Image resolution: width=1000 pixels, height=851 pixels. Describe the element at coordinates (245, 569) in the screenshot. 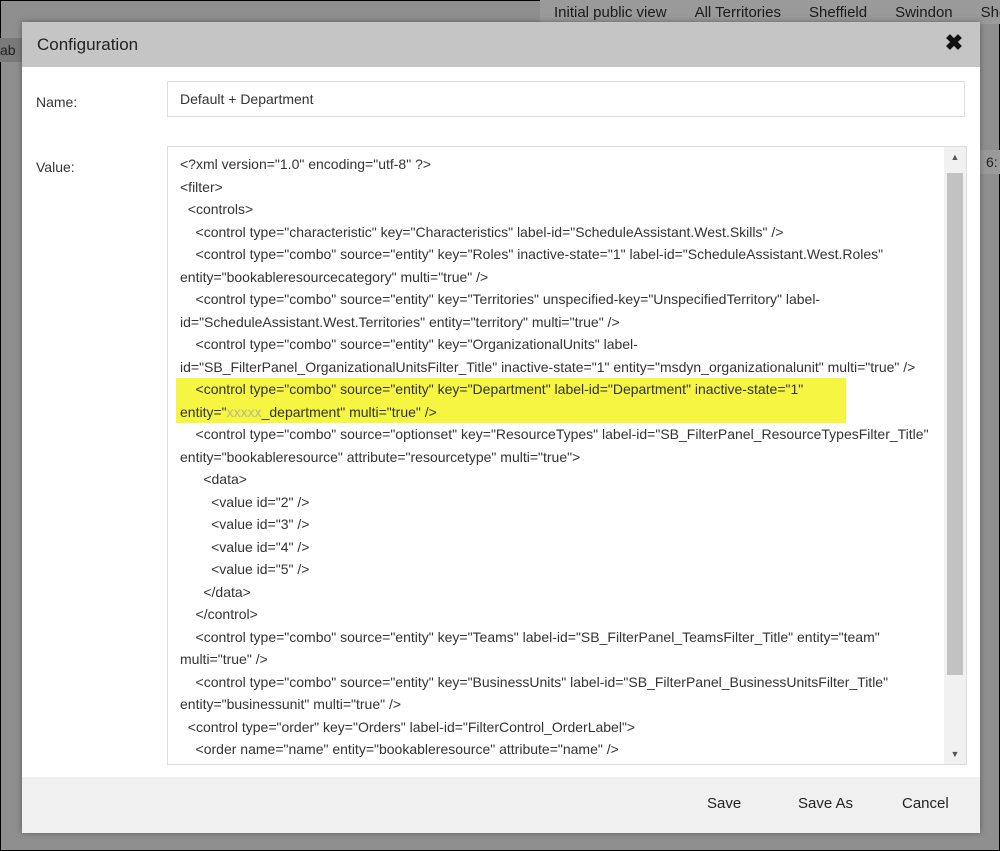

I see `code-line: <value id="5" />` at that location.